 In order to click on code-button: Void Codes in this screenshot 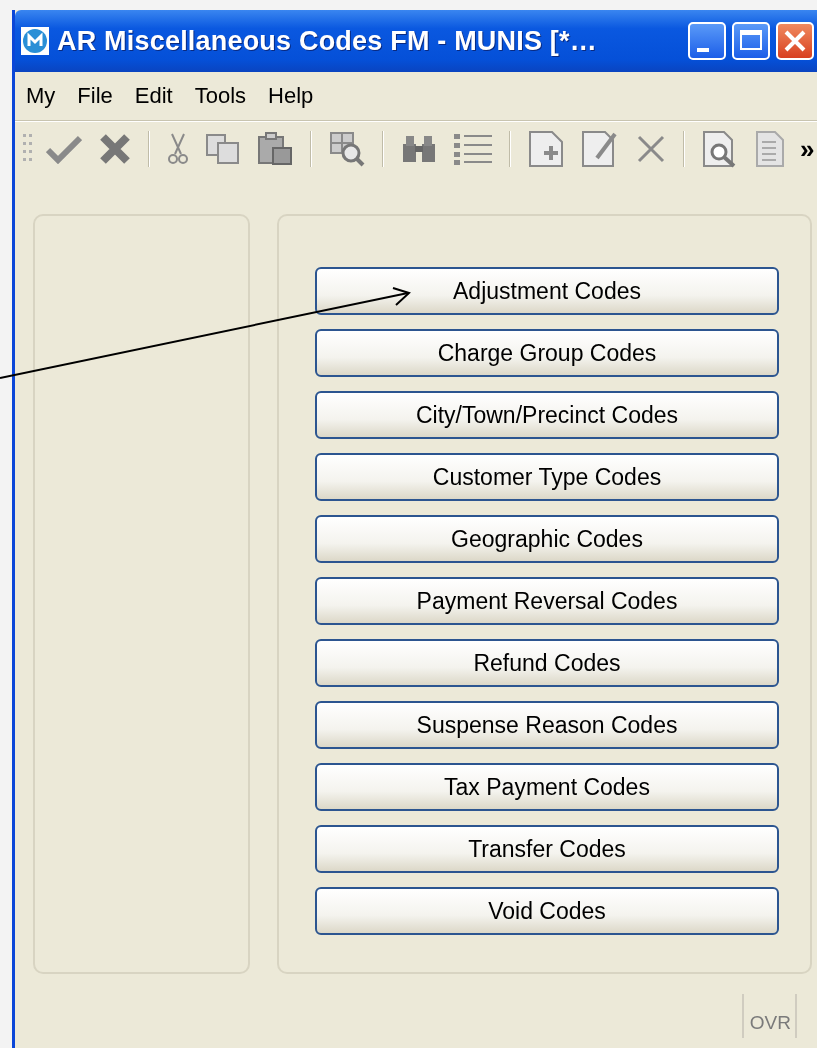, I will do `click(547, 911)`.